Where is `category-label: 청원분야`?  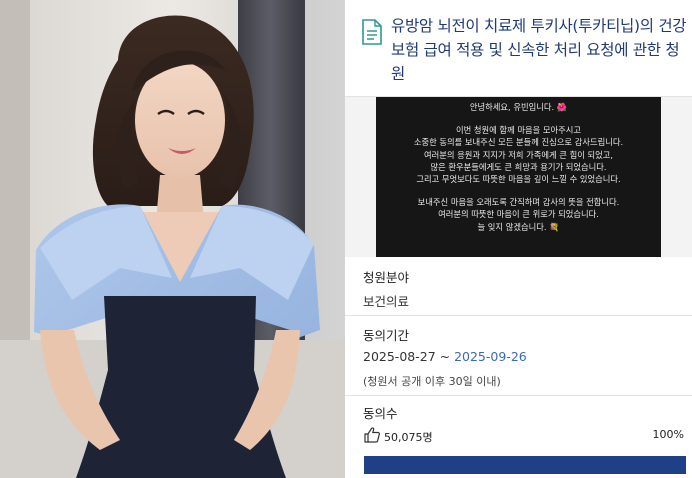 category-label: 청원분야 is located at coordinates (386, 277).